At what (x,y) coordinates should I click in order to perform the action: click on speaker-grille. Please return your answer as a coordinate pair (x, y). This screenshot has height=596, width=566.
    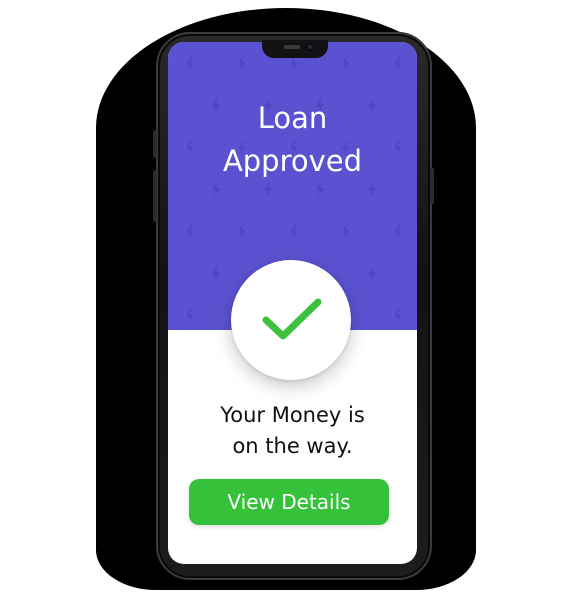
    Looking at the image, I should click on (292, 47).